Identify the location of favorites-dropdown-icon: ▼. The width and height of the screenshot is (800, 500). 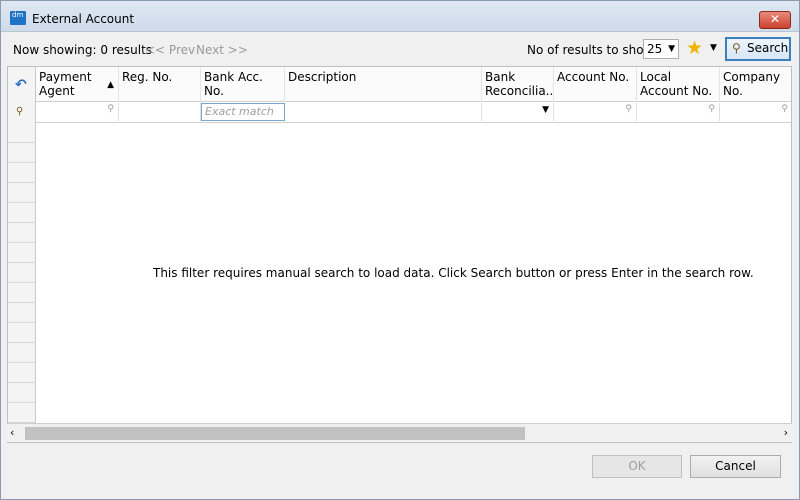
(713, 48).